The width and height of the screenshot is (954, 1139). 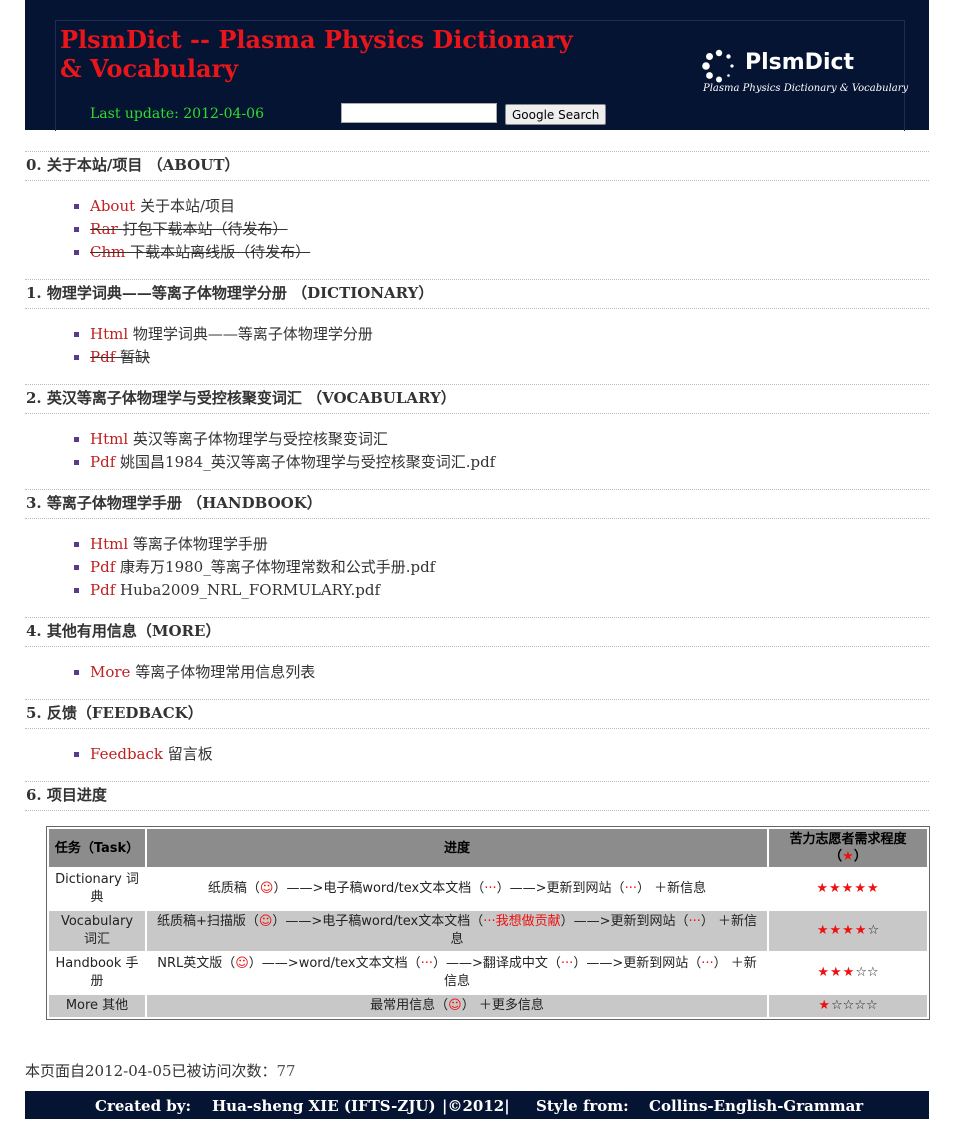 I want to click on progress-cell: 最常用信息（☺） ＋更多信息, so click(x=457, y=1006).